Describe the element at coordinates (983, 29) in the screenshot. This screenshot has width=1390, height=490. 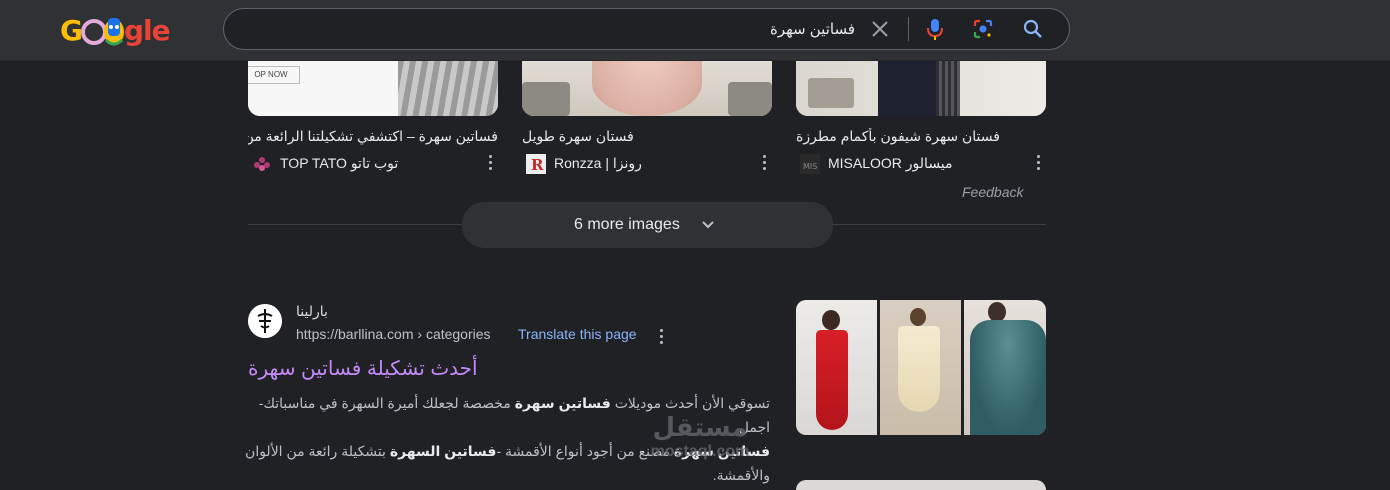
I see `google-lens-icon` at that location.